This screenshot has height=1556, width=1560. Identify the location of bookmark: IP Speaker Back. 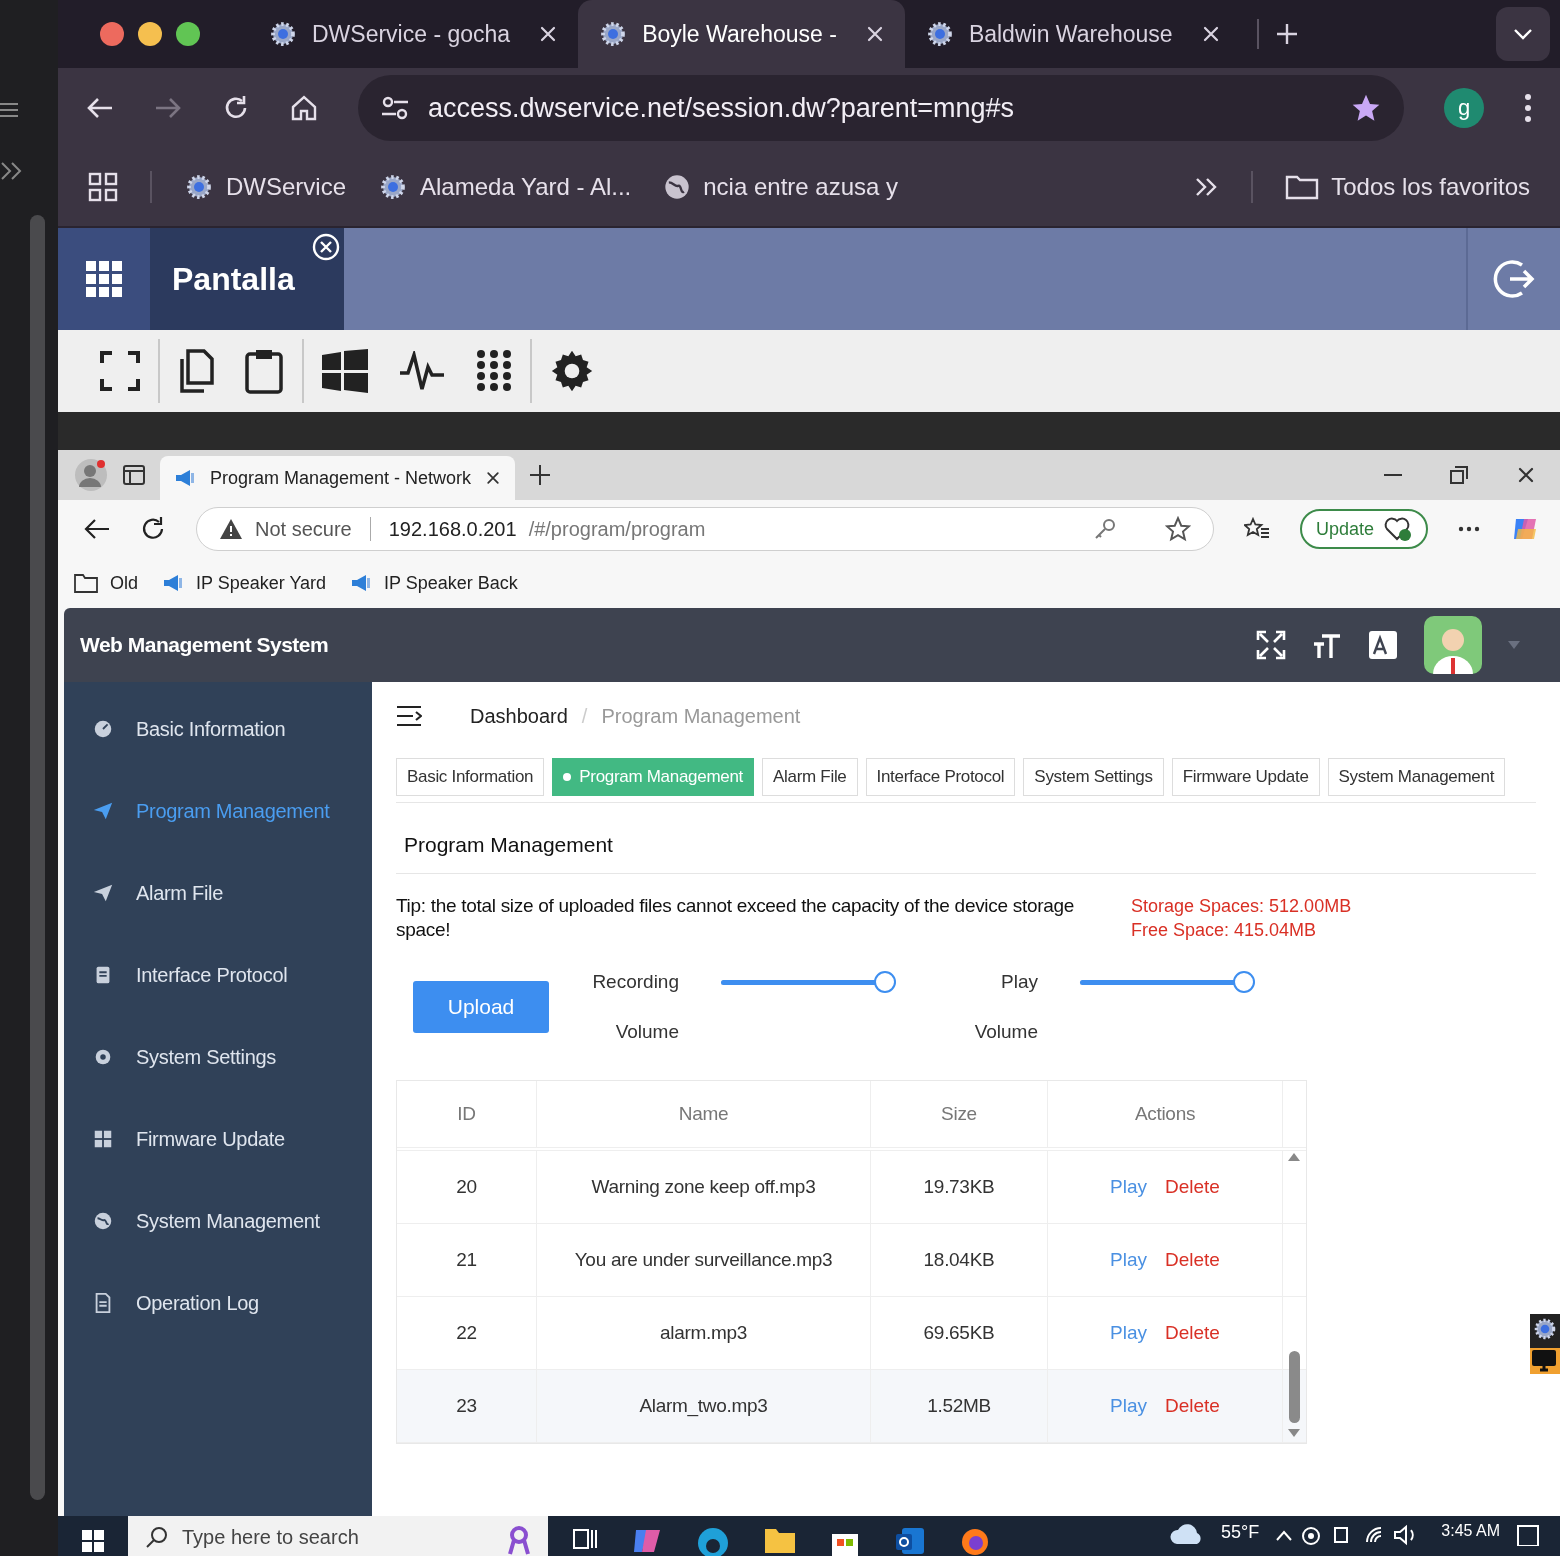
(434, 583).